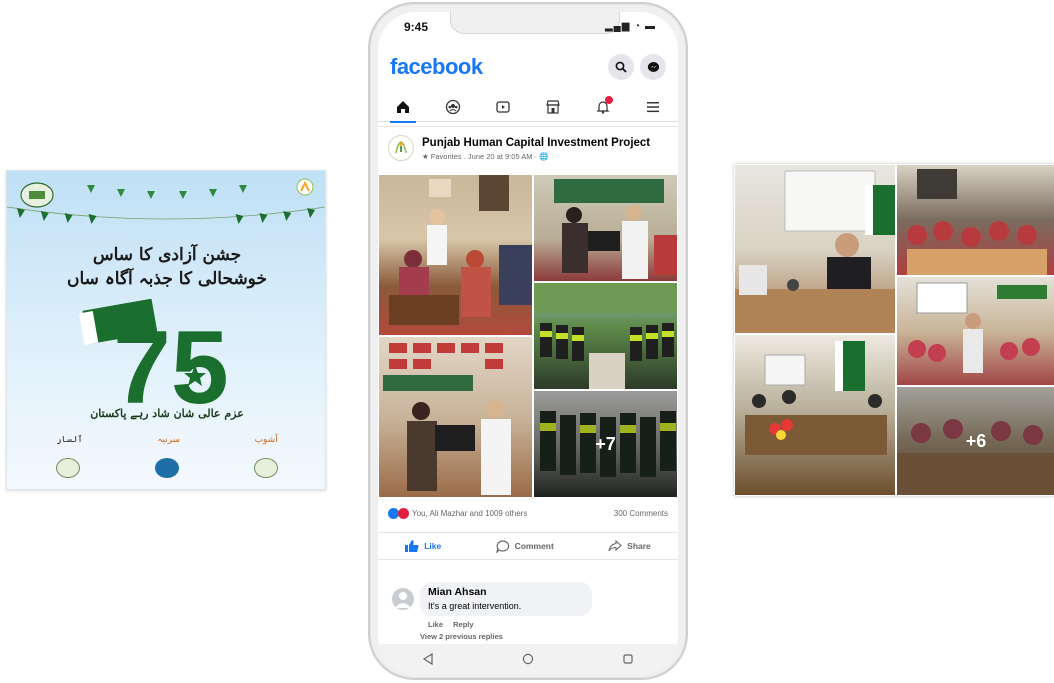 The image size is (1054, 683). Describe the element at coordinates (275, 192) in the screenshot. I see `phcip-logo` at that location.